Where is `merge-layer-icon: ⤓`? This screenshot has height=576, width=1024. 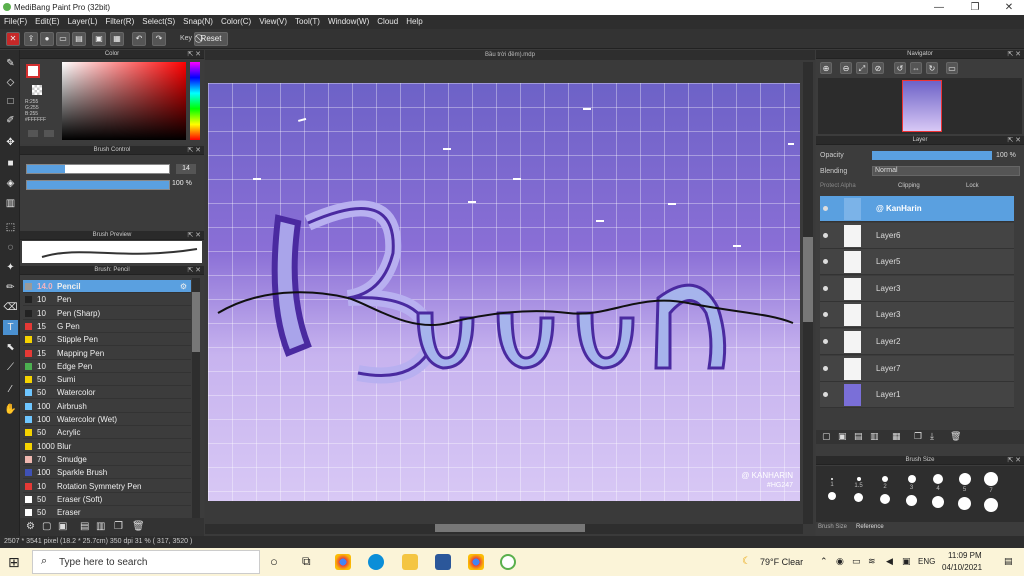 merge-layer-icon: ⤓ is located at coordinates (932, 436).